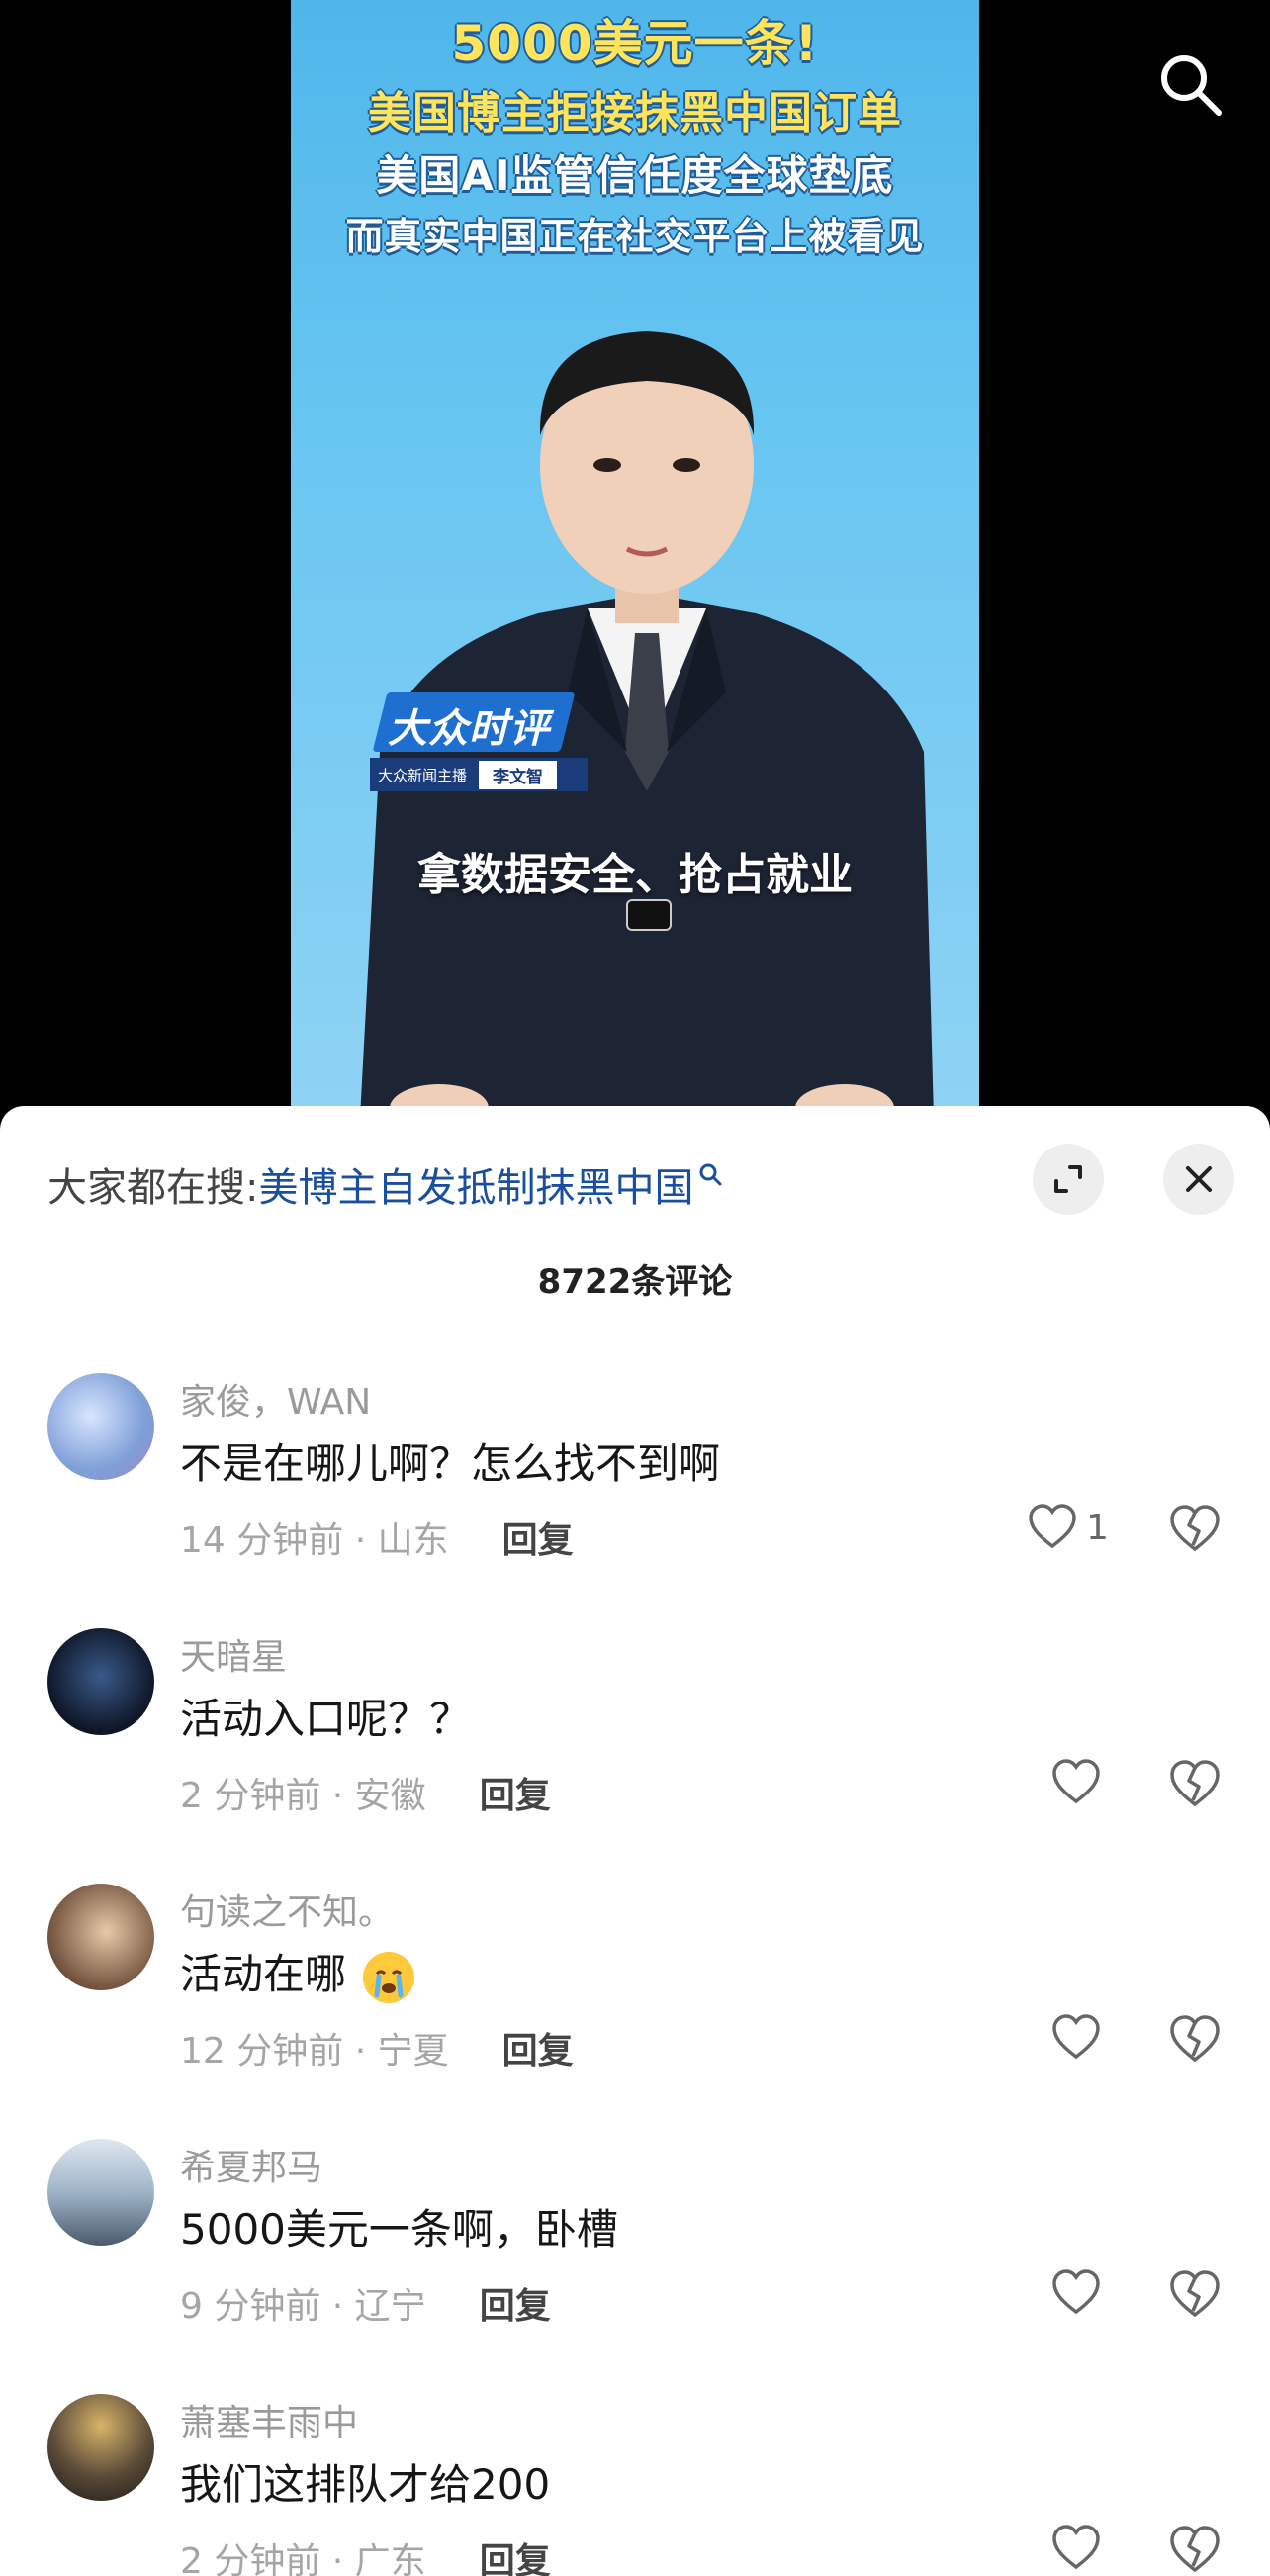  I want to click on expand-icon, so click(1068, 1179).